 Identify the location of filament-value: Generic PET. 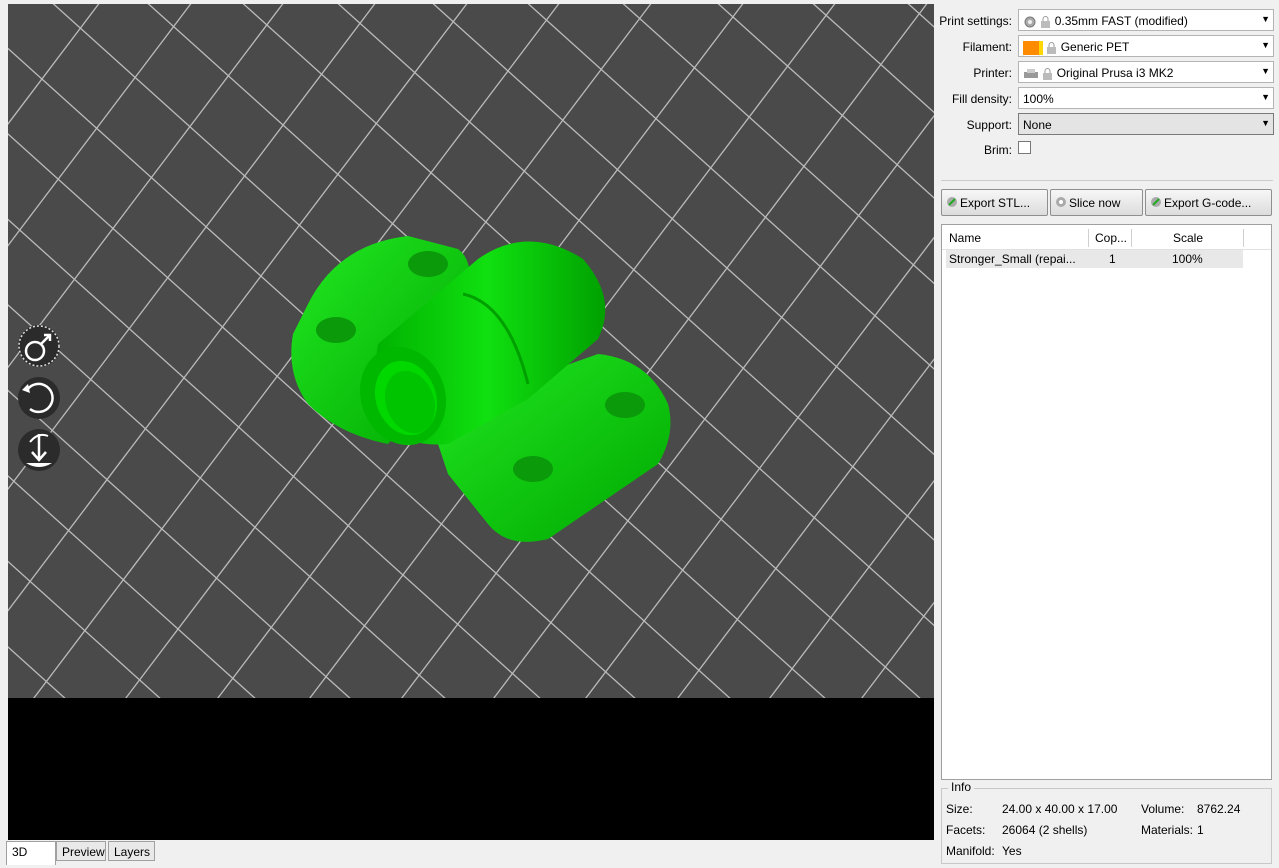
(1095, 47).